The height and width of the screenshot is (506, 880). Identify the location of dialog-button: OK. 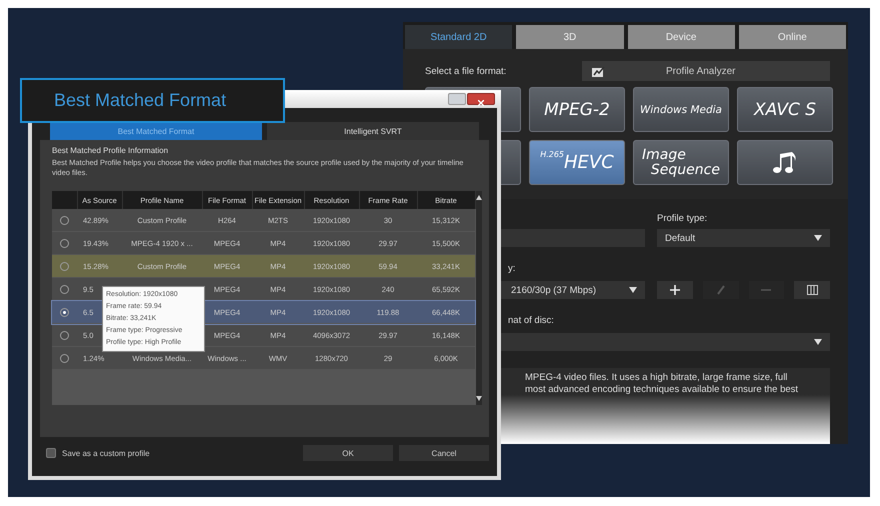
(348, 453).